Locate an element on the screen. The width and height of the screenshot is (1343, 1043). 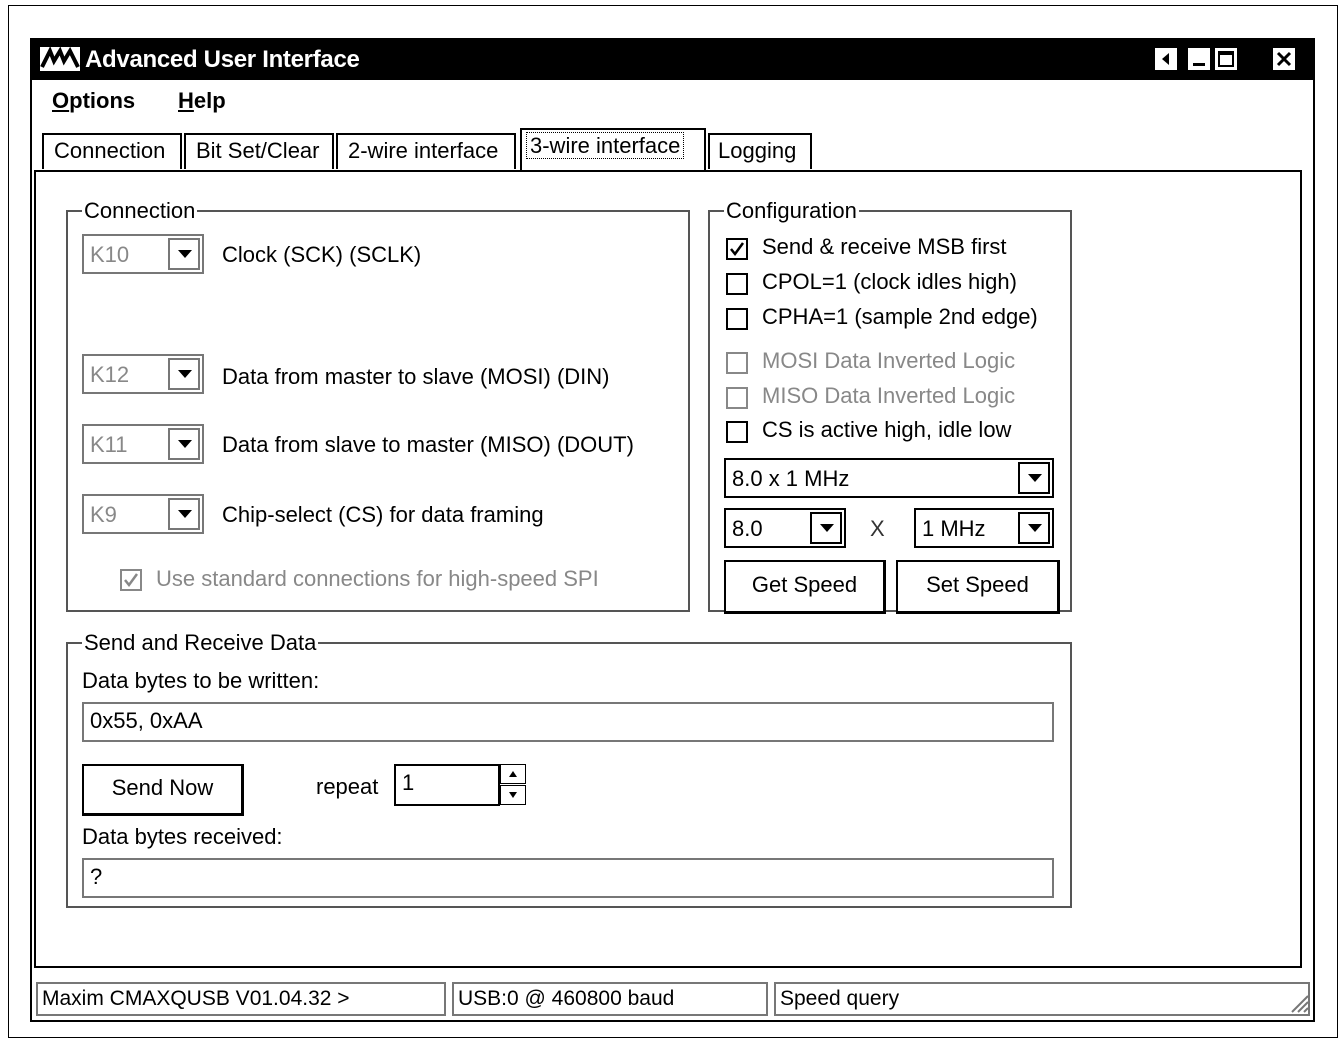
received-data-label: Data bytes received: is located at coordinates (182, 836).